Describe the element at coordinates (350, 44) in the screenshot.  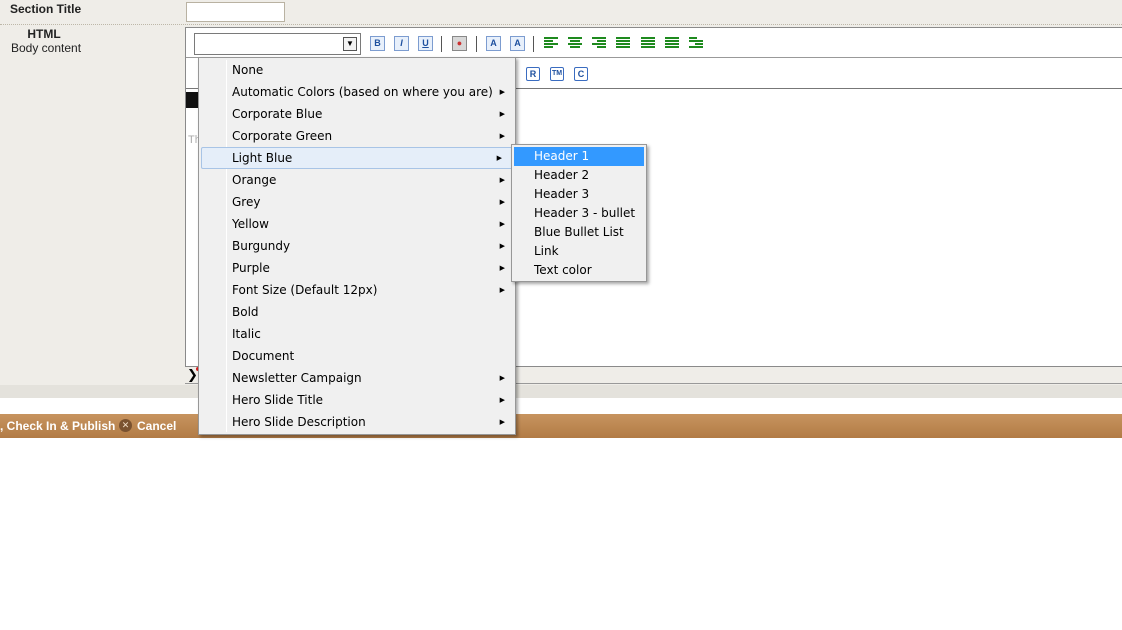
I see `chevron-down-icon: ▼` at that location.